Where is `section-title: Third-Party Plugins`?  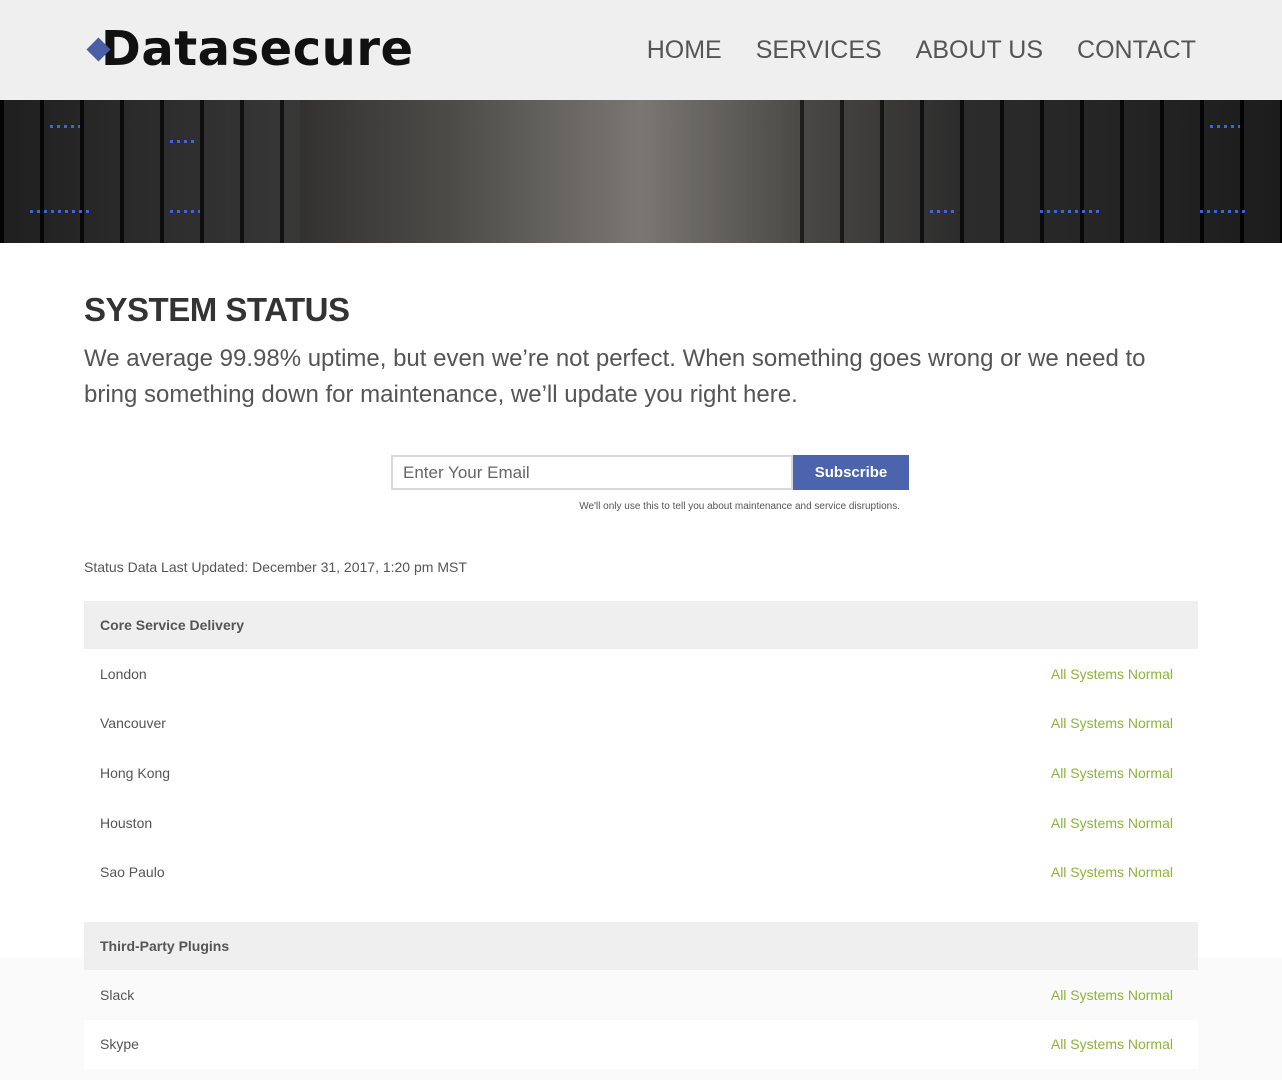 section-title: Third-Party Plugins is located at coordinates (641, 946).